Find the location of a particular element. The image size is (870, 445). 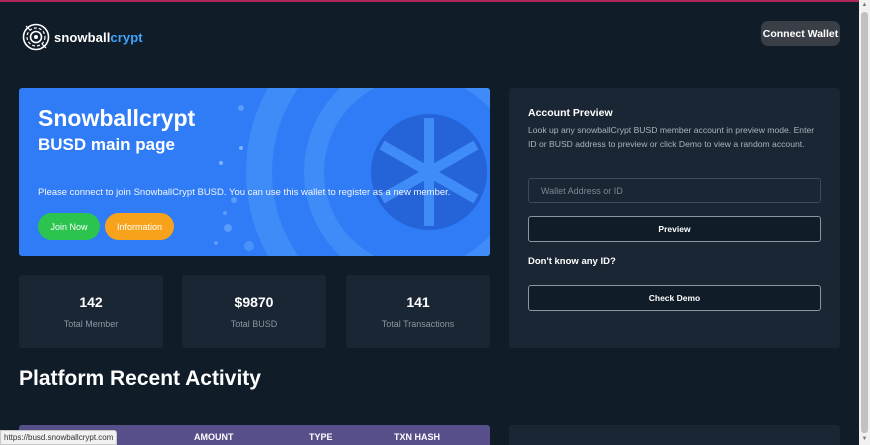

connect-wallet-button: Connect Wallet is located at coordinates (800, 33).